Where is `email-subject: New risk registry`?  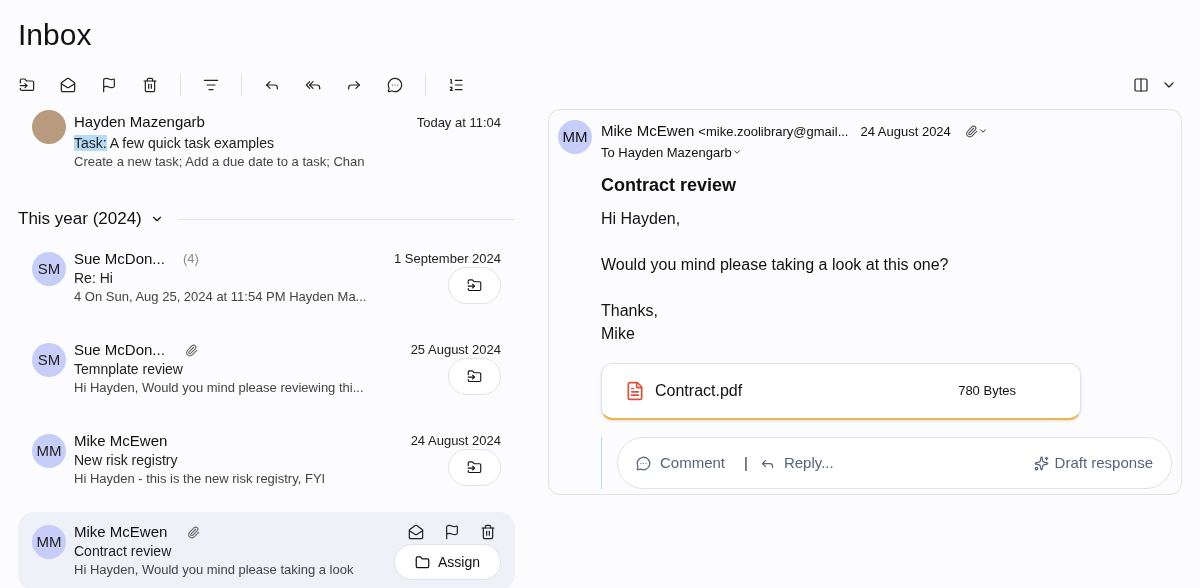 email-subject: New risk registry is located at coordinates (126, 460).